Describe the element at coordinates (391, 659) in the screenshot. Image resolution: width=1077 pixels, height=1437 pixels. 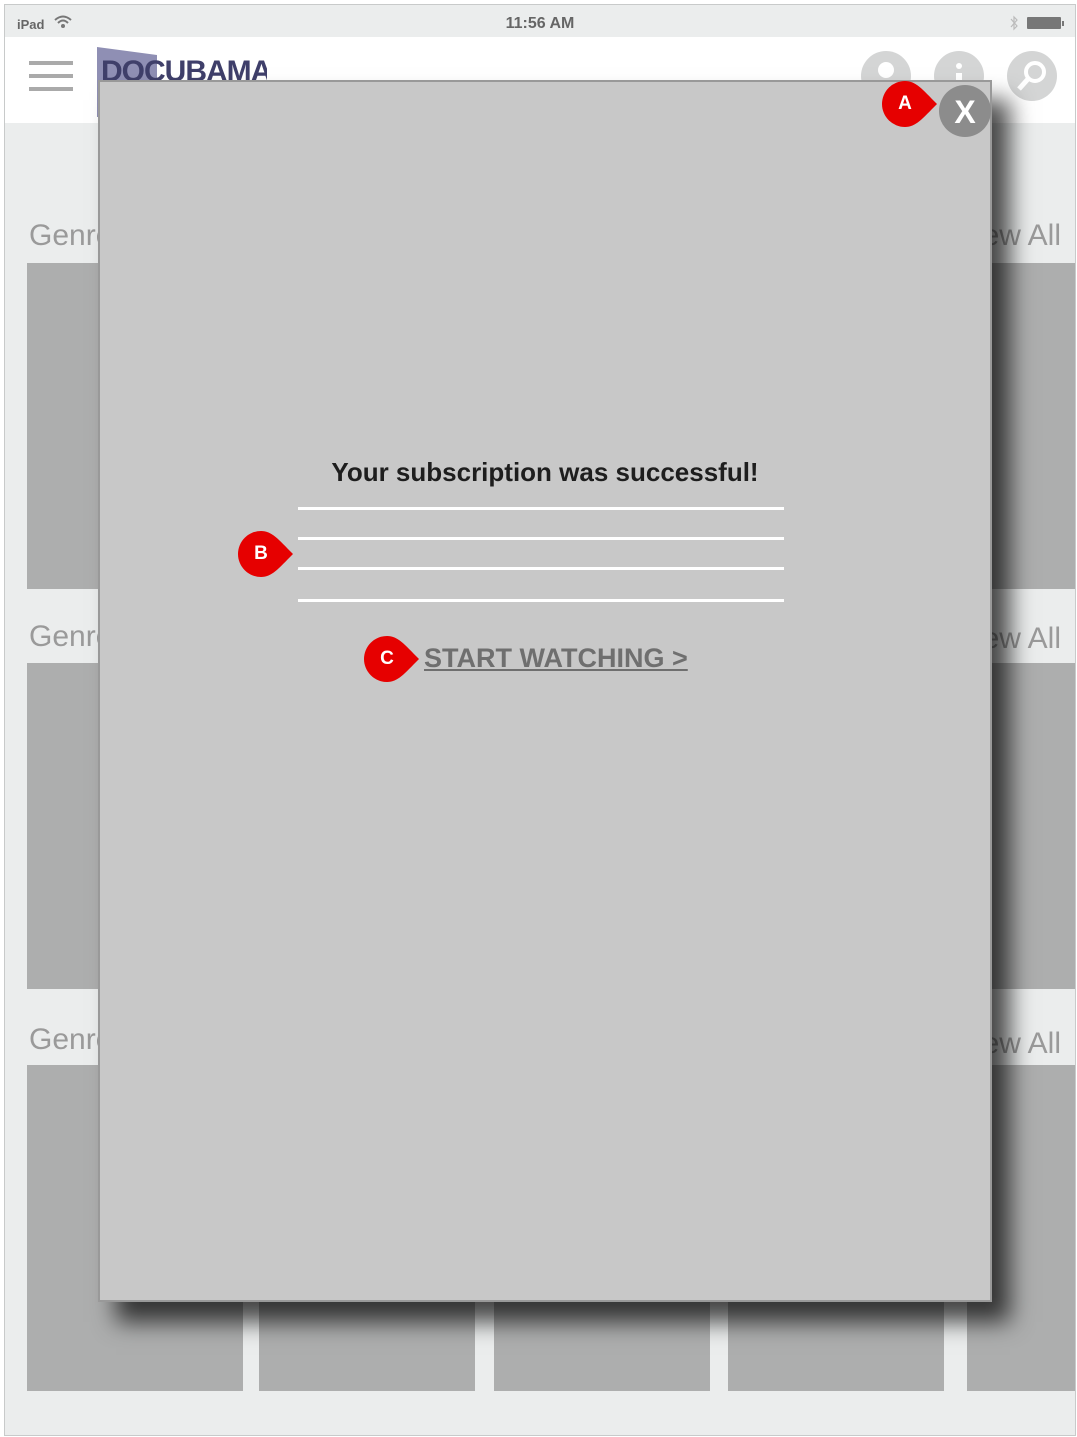
I see `annotation-marker-c: C` at that location.